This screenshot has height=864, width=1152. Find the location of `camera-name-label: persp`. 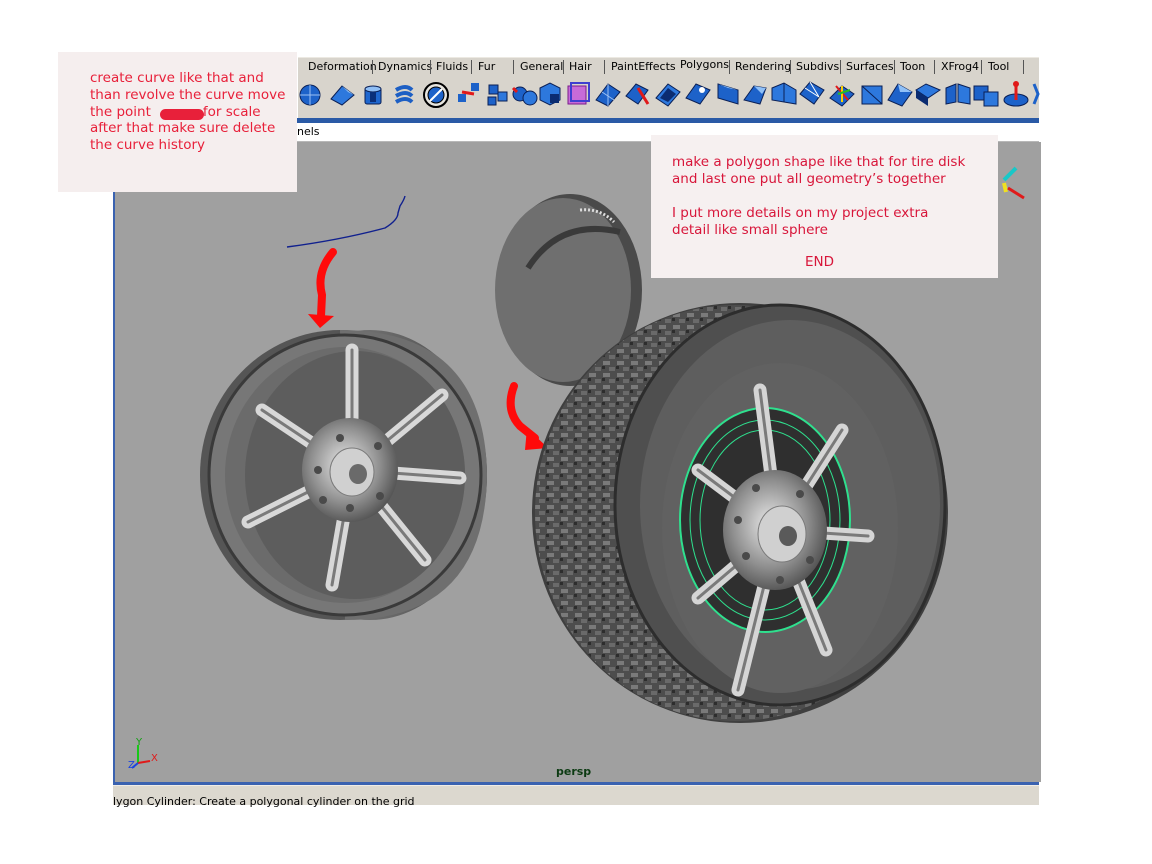

camera-name-label: persp is located at coordinates (574, 771).